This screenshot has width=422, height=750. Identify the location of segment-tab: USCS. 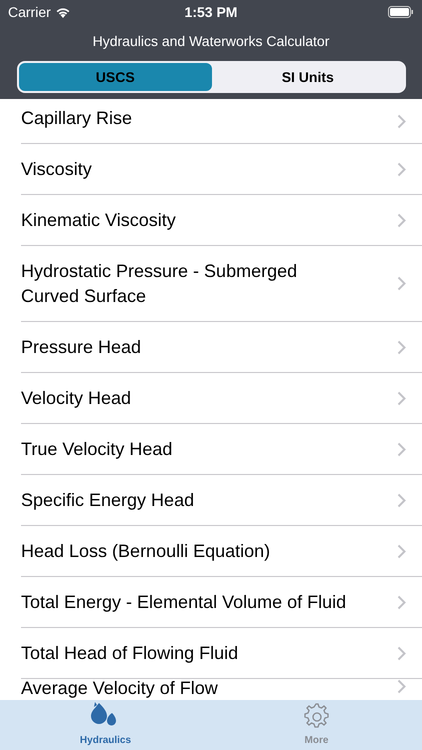
(115, 77).